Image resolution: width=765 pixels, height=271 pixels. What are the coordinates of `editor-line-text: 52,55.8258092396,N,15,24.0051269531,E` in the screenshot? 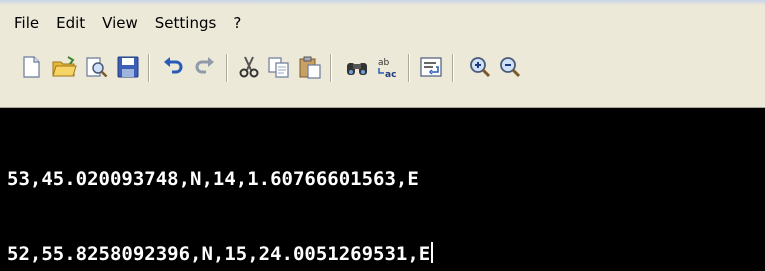 It's located at (219, 254).